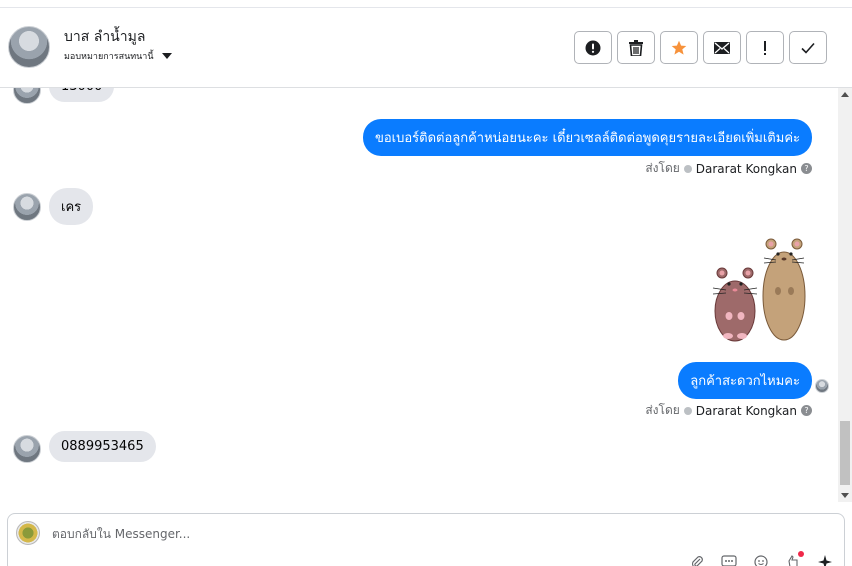 This screenshot has width=852, height=566. I want to click on outgoing-message: ลูกค้าสะดวกไหมคะ, so click(745, 380).